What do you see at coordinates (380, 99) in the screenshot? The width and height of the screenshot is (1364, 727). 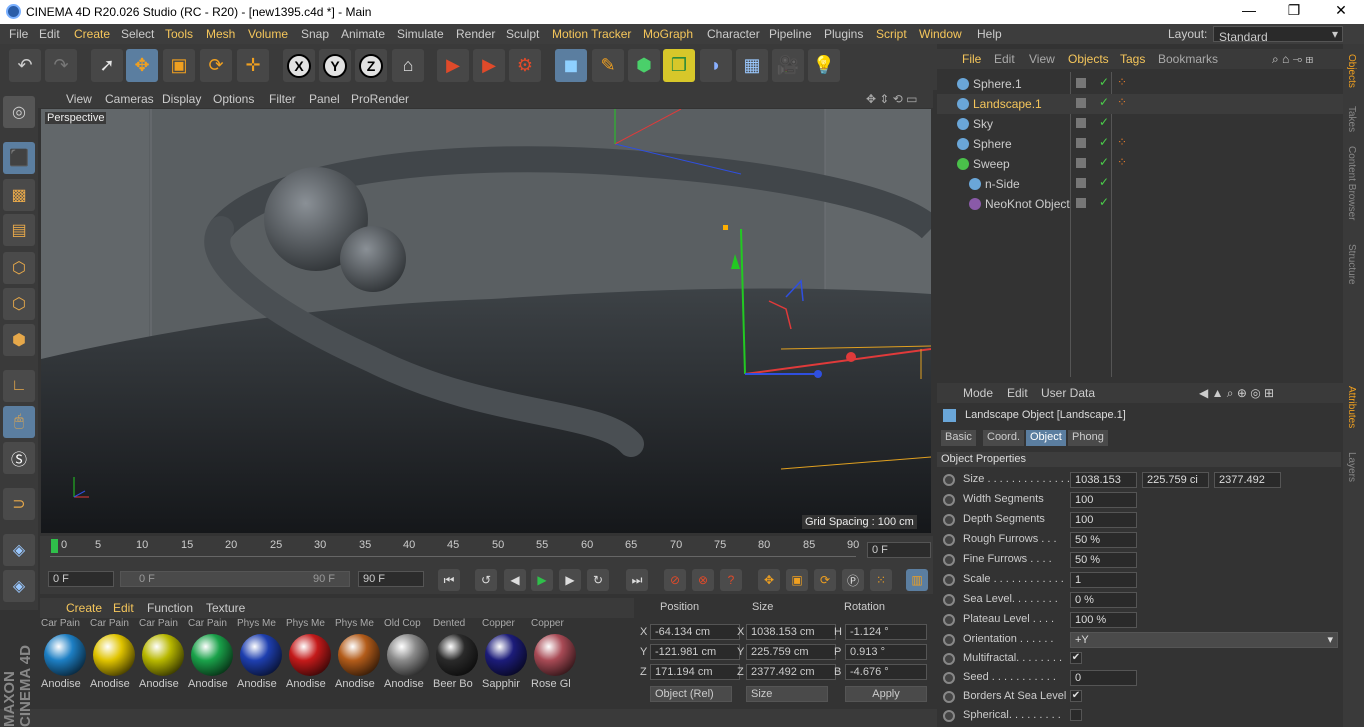 I see `vp-menu-prorender: ProRender` at bounding box center [380, 99].